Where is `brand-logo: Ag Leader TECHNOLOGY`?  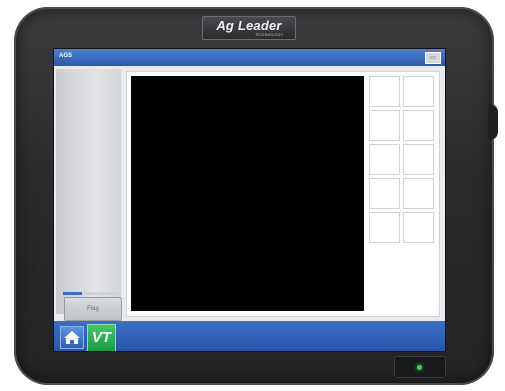 brand-logo: Ag Leader TECHNOLOGY is located at coordinates (249, 28).